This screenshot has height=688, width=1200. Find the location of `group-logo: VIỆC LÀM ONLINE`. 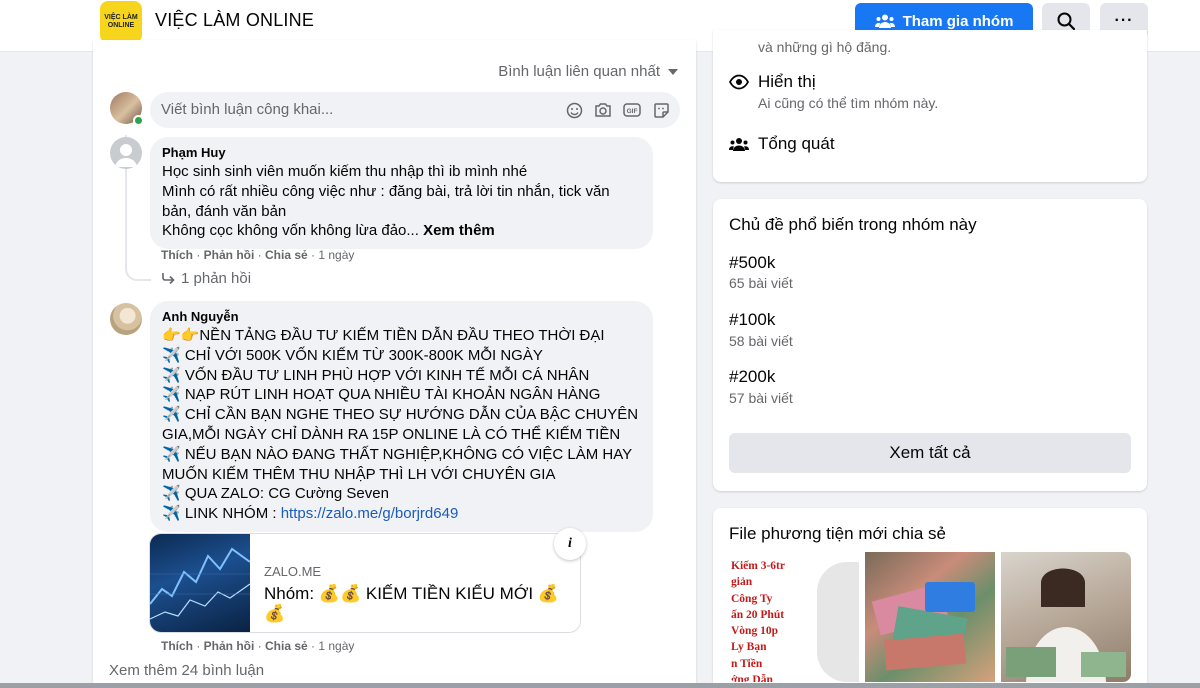

group-logo: VIỆC LÀM ONLINE is located at coordinates (121, 22).